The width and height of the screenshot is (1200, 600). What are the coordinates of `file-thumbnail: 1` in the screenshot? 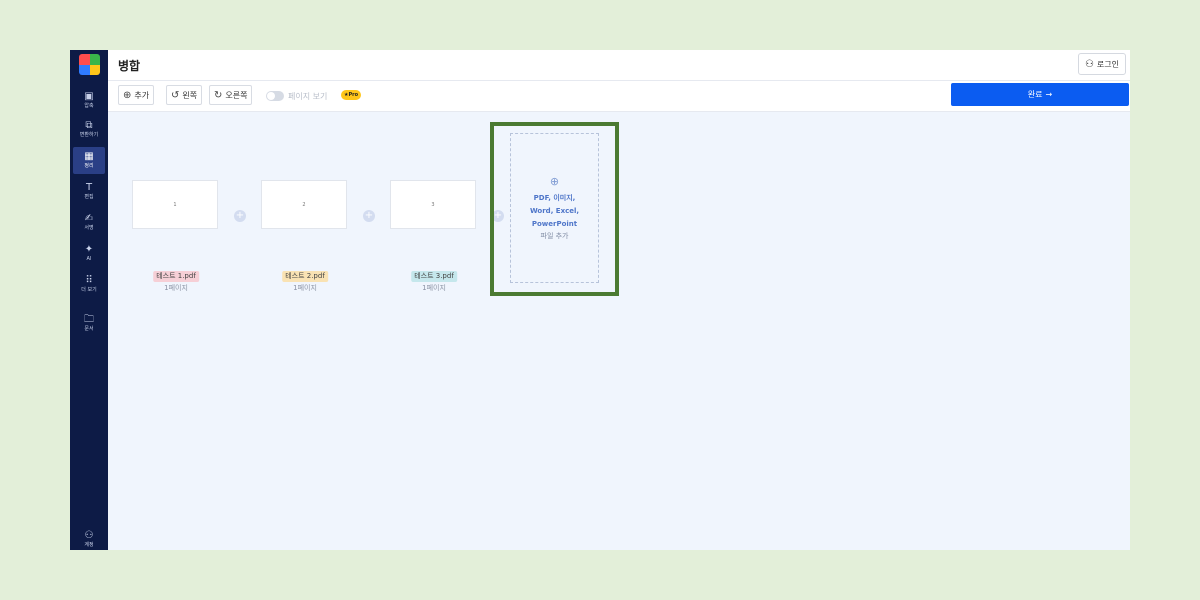 It's located at (175, 204).